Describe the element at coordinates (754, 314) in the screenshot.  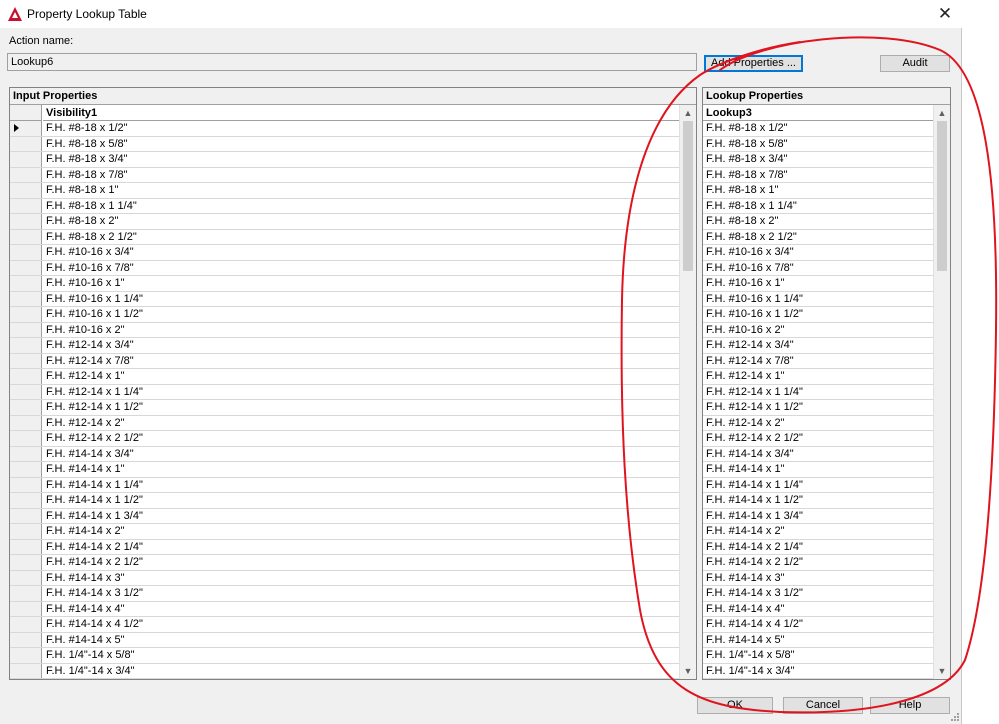
I see `table-cell: F.H. #10-16 x 1 1/2"` at that location.